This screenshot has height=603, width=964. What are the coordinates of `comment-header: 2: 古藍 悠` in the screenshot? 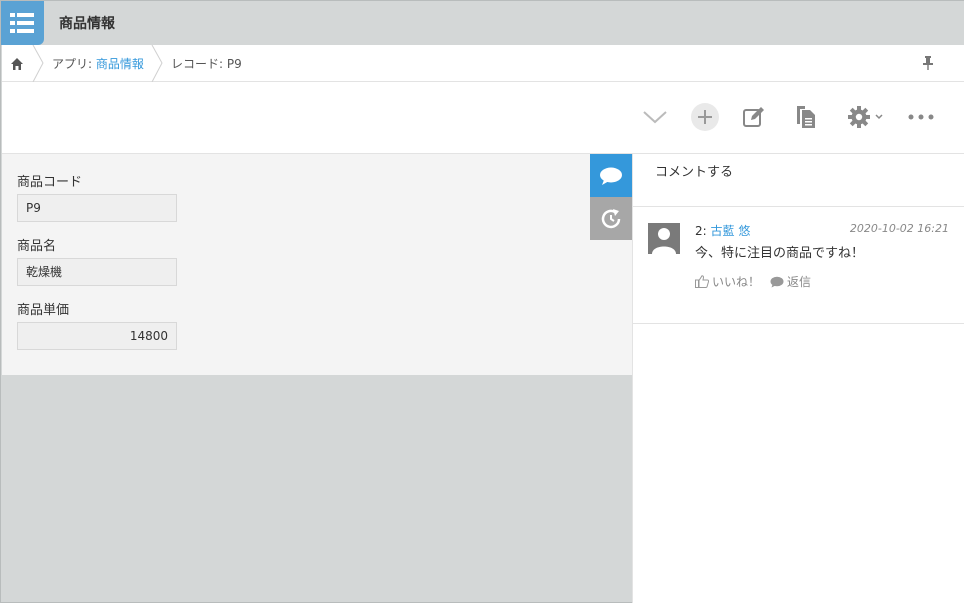 It's located at (722, 230).